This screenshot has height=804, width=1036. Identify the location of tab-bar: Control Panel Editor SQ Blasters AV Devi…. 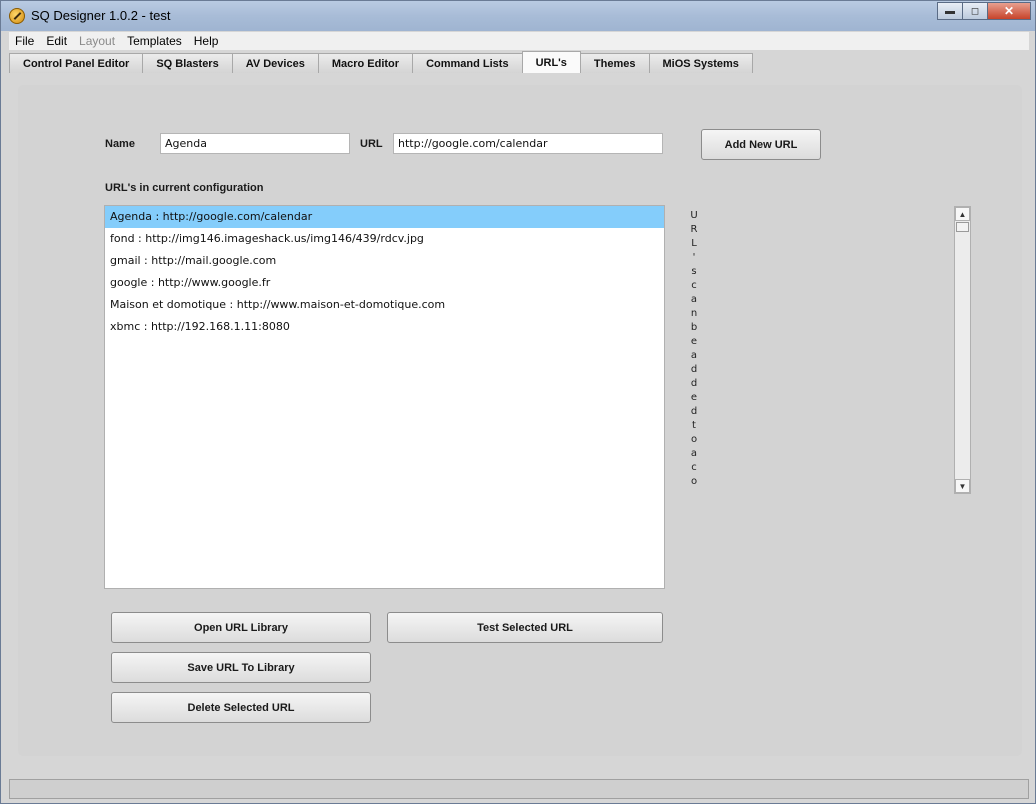
(519, 62).